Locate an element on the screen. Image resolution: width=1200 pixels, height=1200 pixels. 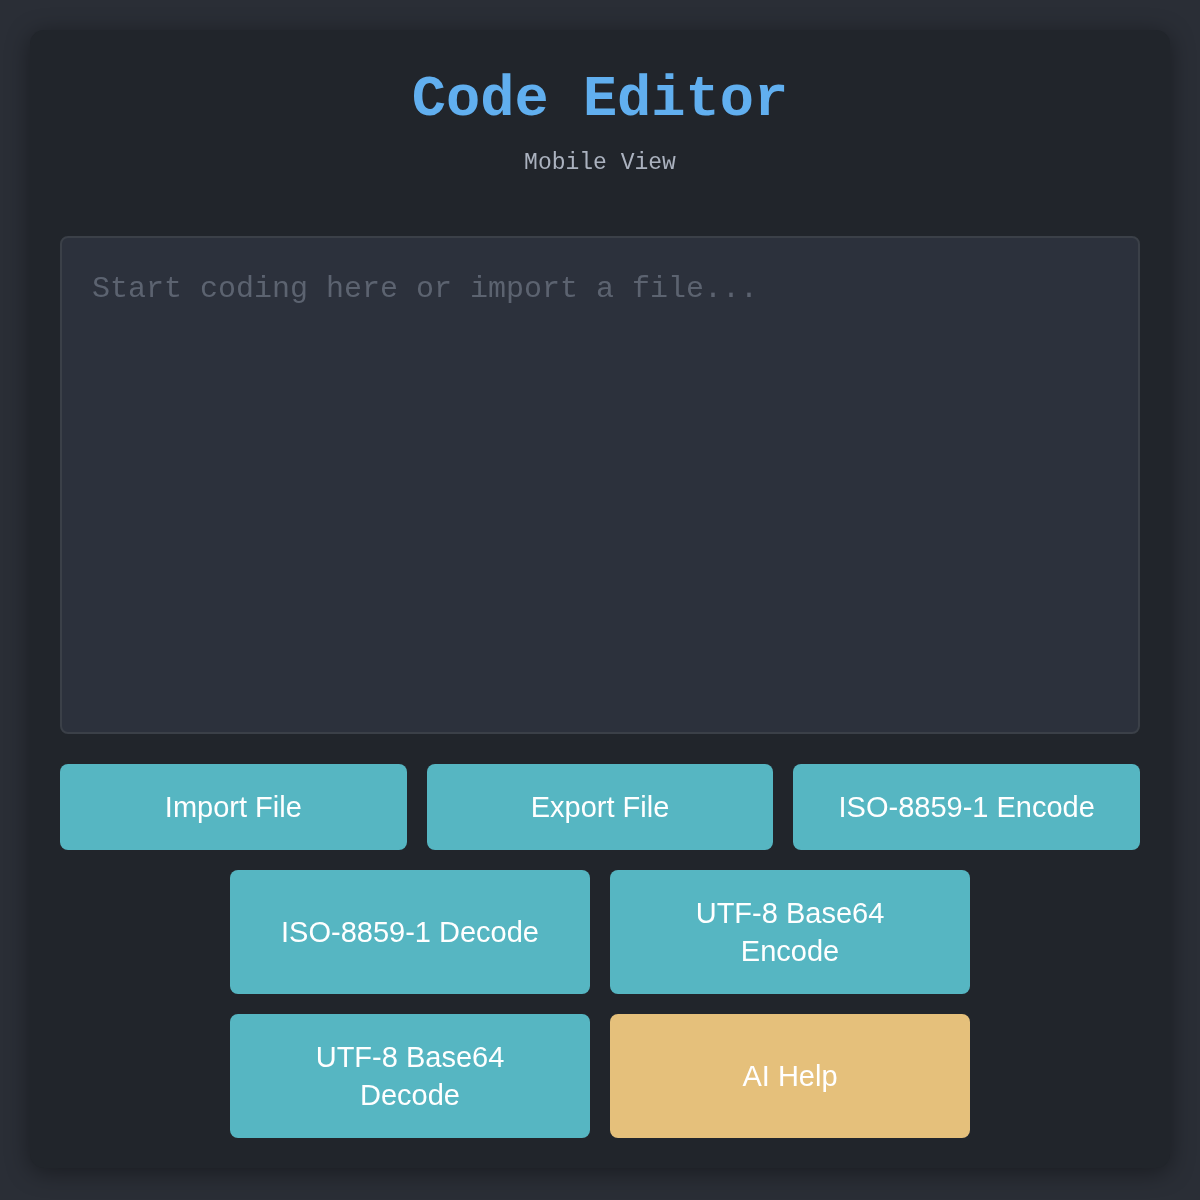
help-button: AI Help is located at coordinates (790, 1076).